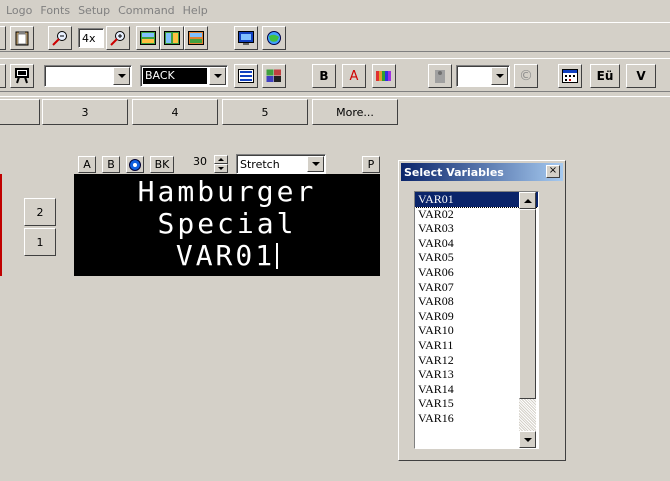  Describe the element at coordinates (265, 112) in the screenshot. I see `page-tab-5: 5` at that location.